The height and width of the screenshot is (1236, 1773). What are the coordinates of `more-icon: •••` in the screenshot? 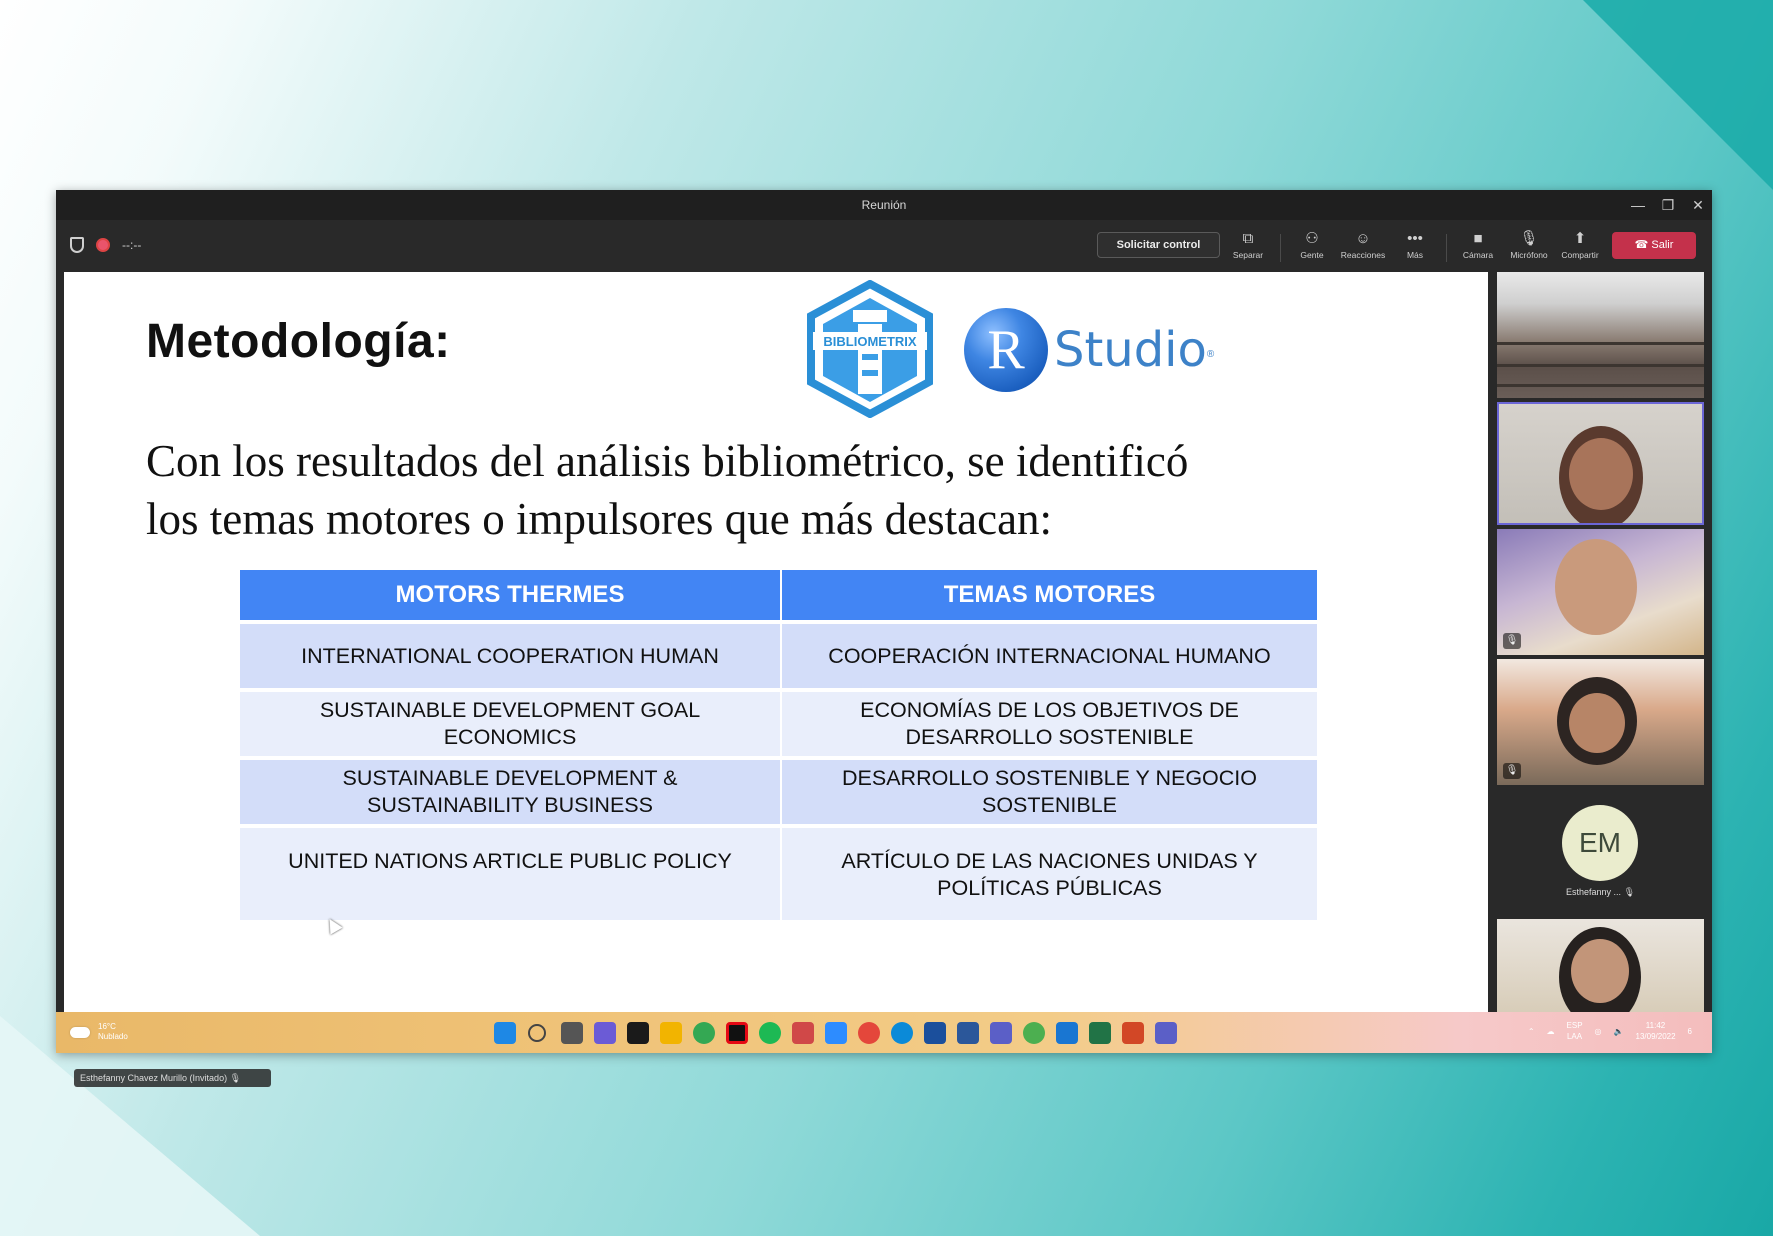 It's located at (1415, 238).